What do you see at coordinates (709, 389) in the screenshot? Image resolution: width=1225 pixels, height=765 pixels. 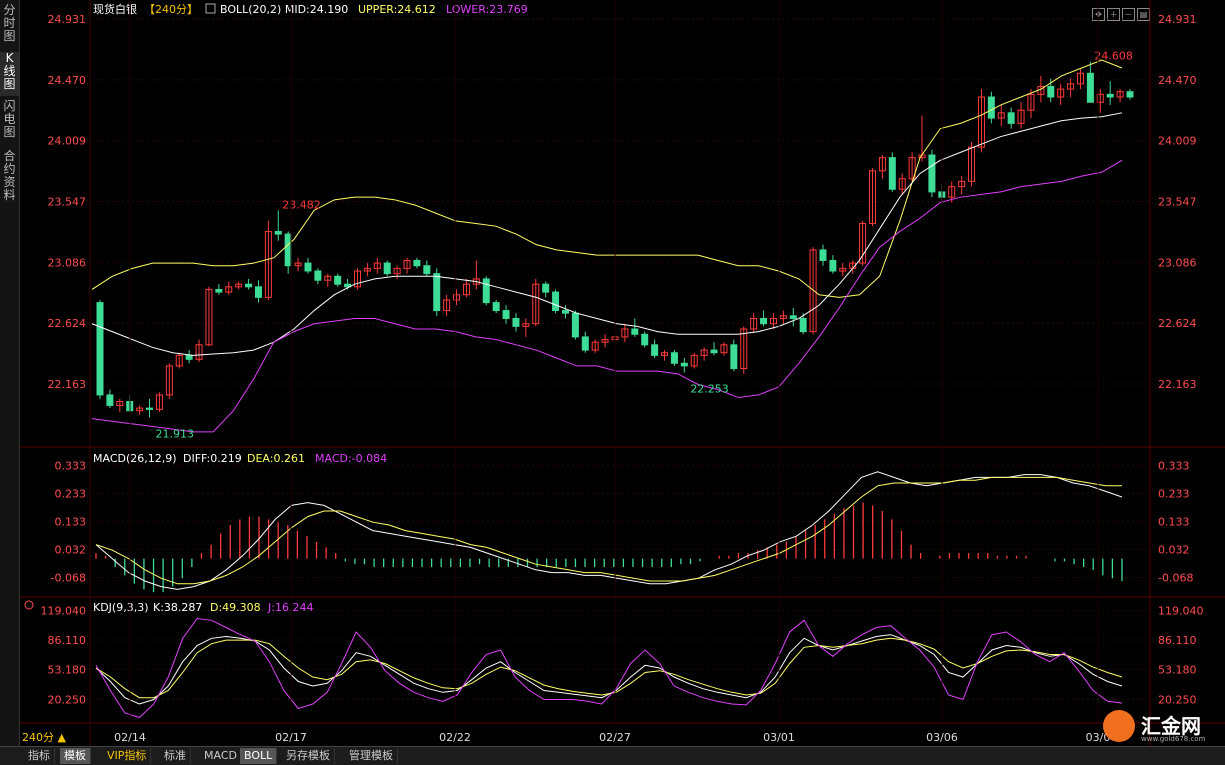 I see `price-annotation-low: 22.253` at bounding box center [709, 389].